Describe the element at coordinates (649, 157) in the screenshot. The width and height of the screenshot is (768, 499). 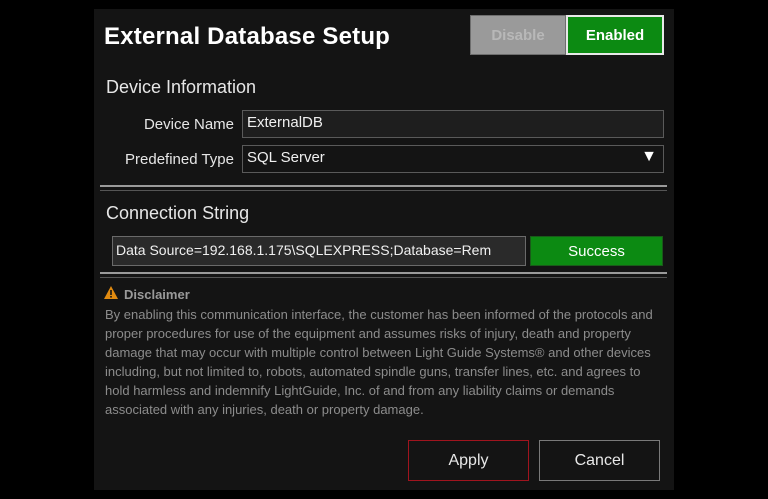
I see `chevron-down-icon: ▼` at that location.